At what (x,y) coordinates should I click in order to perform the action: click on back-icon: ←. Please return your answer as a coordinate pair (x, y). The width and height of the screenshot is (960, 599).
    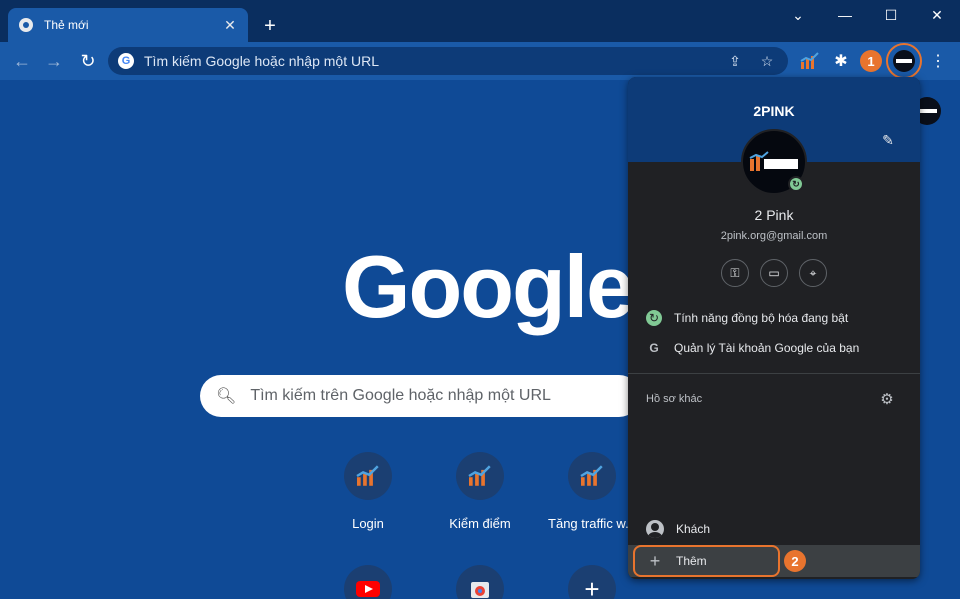
    Looking at the image, I should click on (22, 61).